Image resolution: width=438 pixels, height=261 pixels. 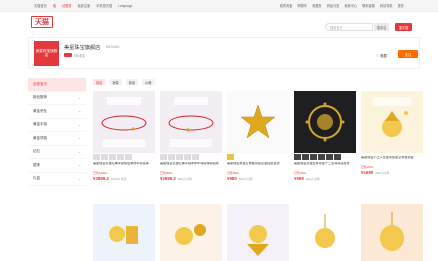 I want to click on topbar-register-link: 免费注册, so click(x=84, y=5).